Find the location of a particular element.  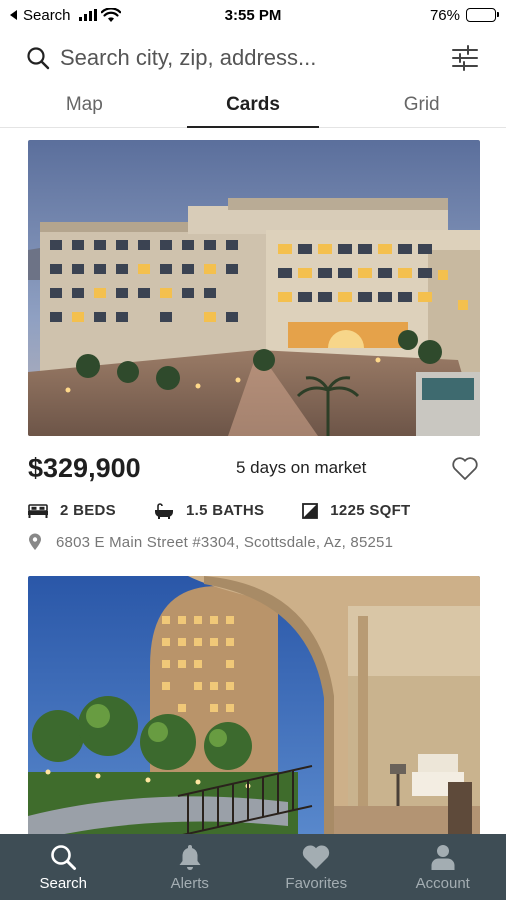

beds-feature: 2 BEDS is located at coordinates (72, 510).